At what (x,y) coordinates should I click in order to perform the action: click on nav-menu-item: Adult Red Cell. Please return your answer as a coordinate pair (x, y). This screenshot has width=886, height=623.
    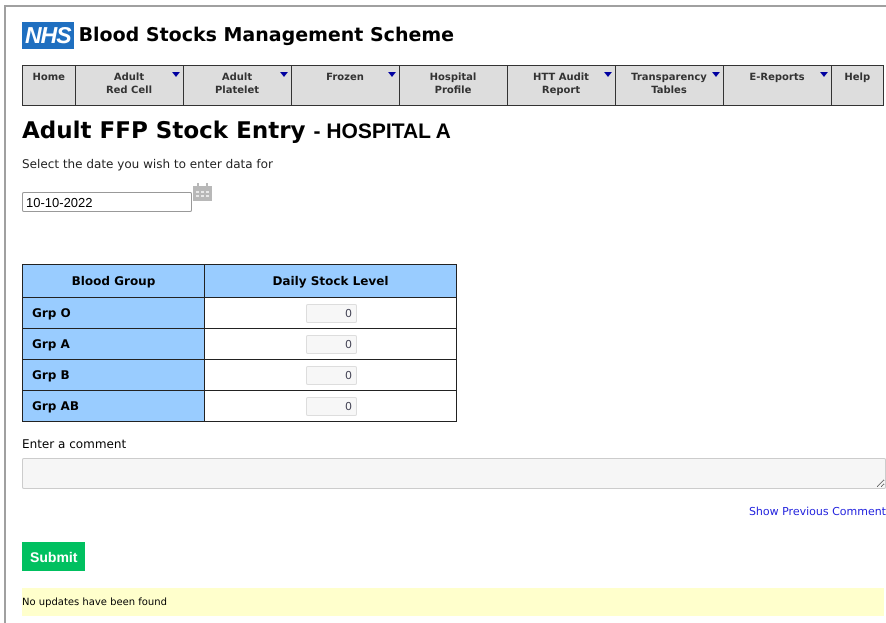
    Looking at the image, I should click on (130, 85).